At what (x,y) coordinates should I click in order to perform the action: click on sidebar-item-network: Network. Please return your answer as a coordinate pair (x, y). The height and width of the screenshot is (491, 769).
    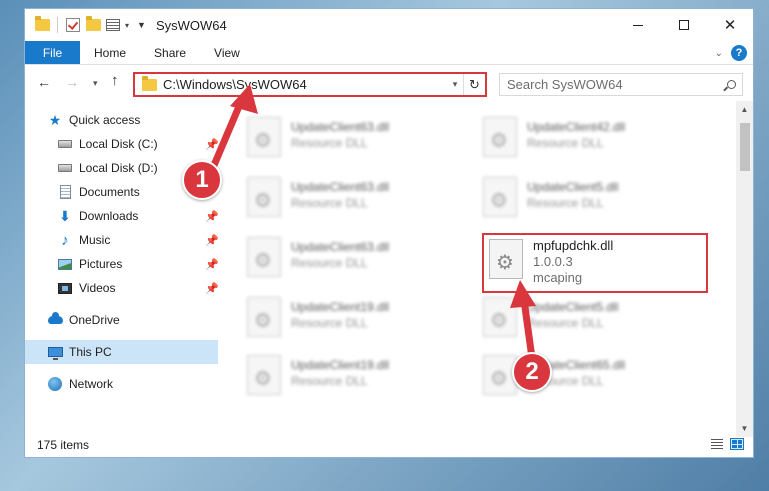
    Looking at the image, I should click on (80, 384).